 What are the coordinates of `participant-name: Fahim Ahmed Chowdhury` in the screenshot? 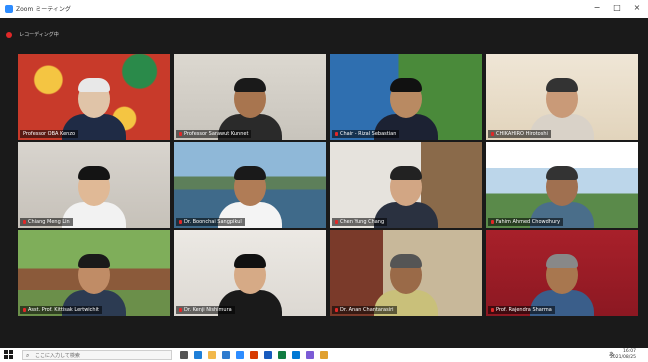 It's located at (526, 222).